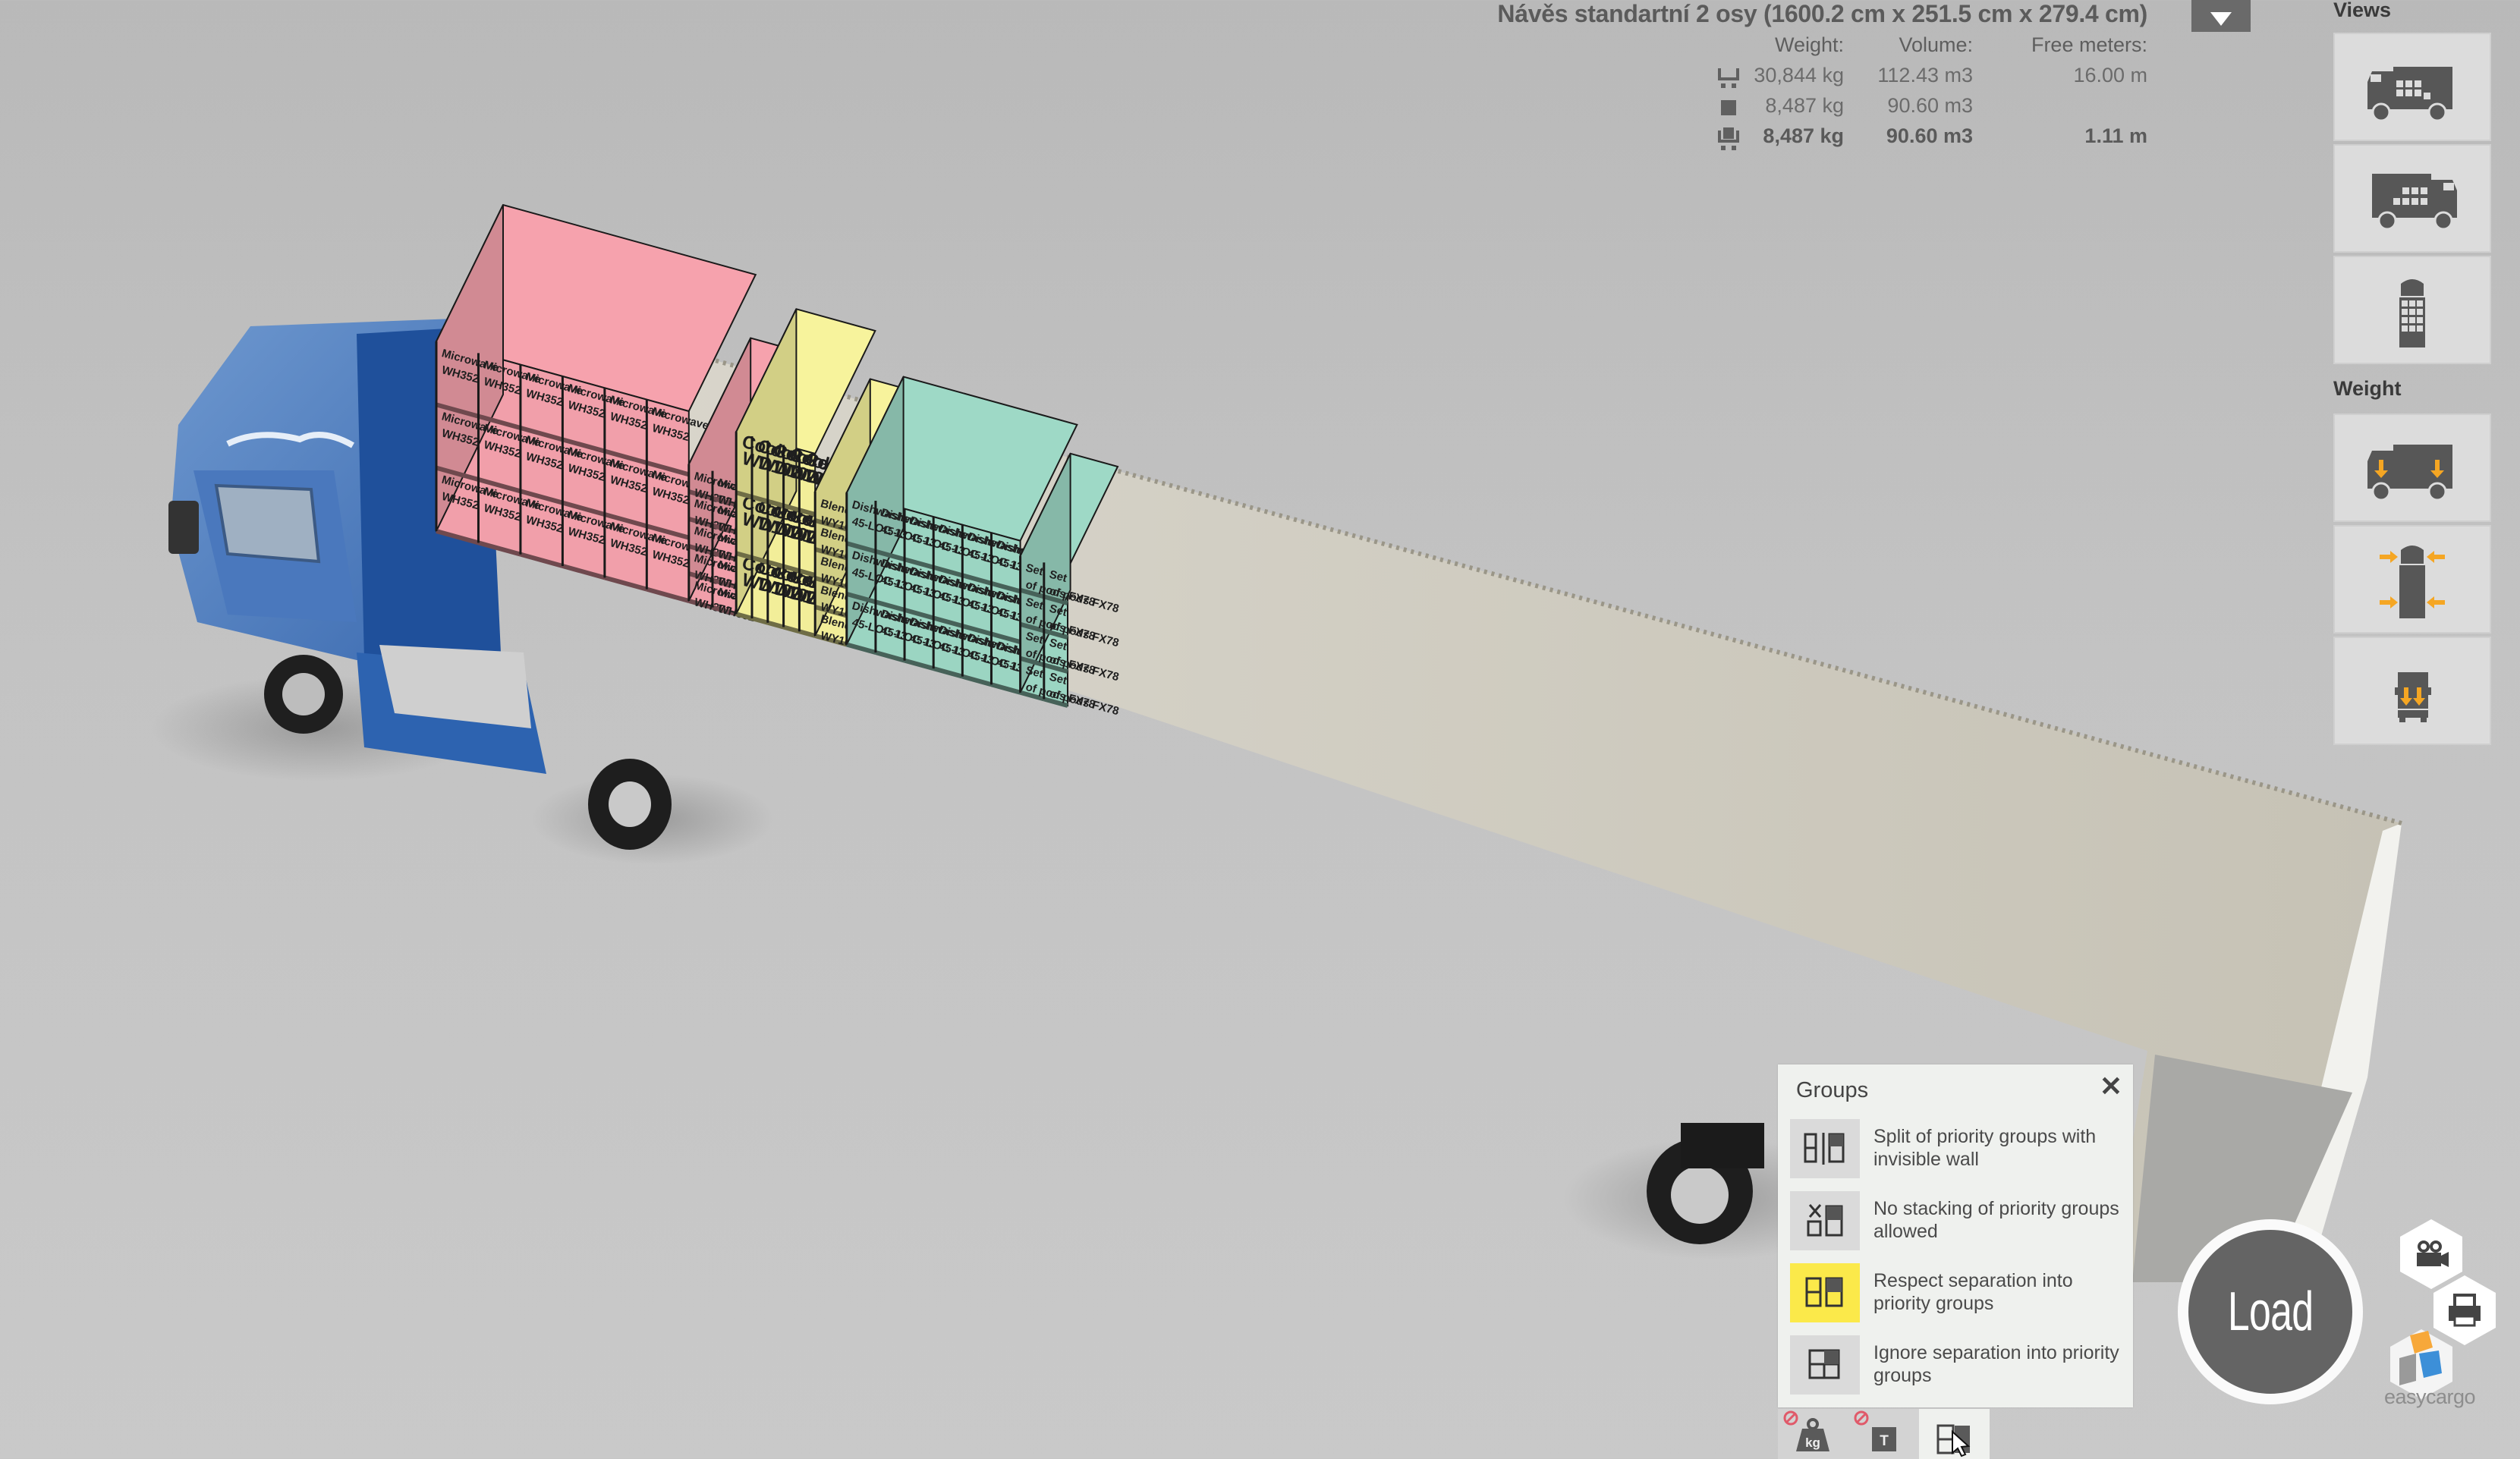 This screenshot has height=1459, width=2520. Describe the element at coordinates (1936, 44) in the screenshot. I see `volume-header: Volume:` at that location.